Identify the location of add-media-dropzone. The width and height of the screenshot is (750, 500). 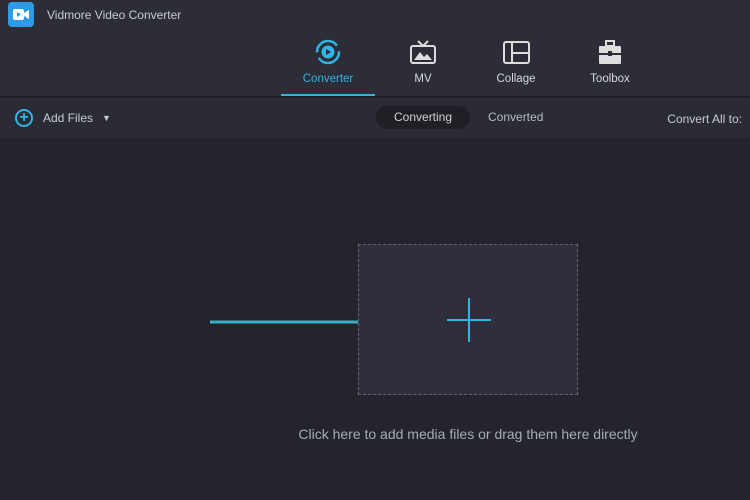
(468, 319).